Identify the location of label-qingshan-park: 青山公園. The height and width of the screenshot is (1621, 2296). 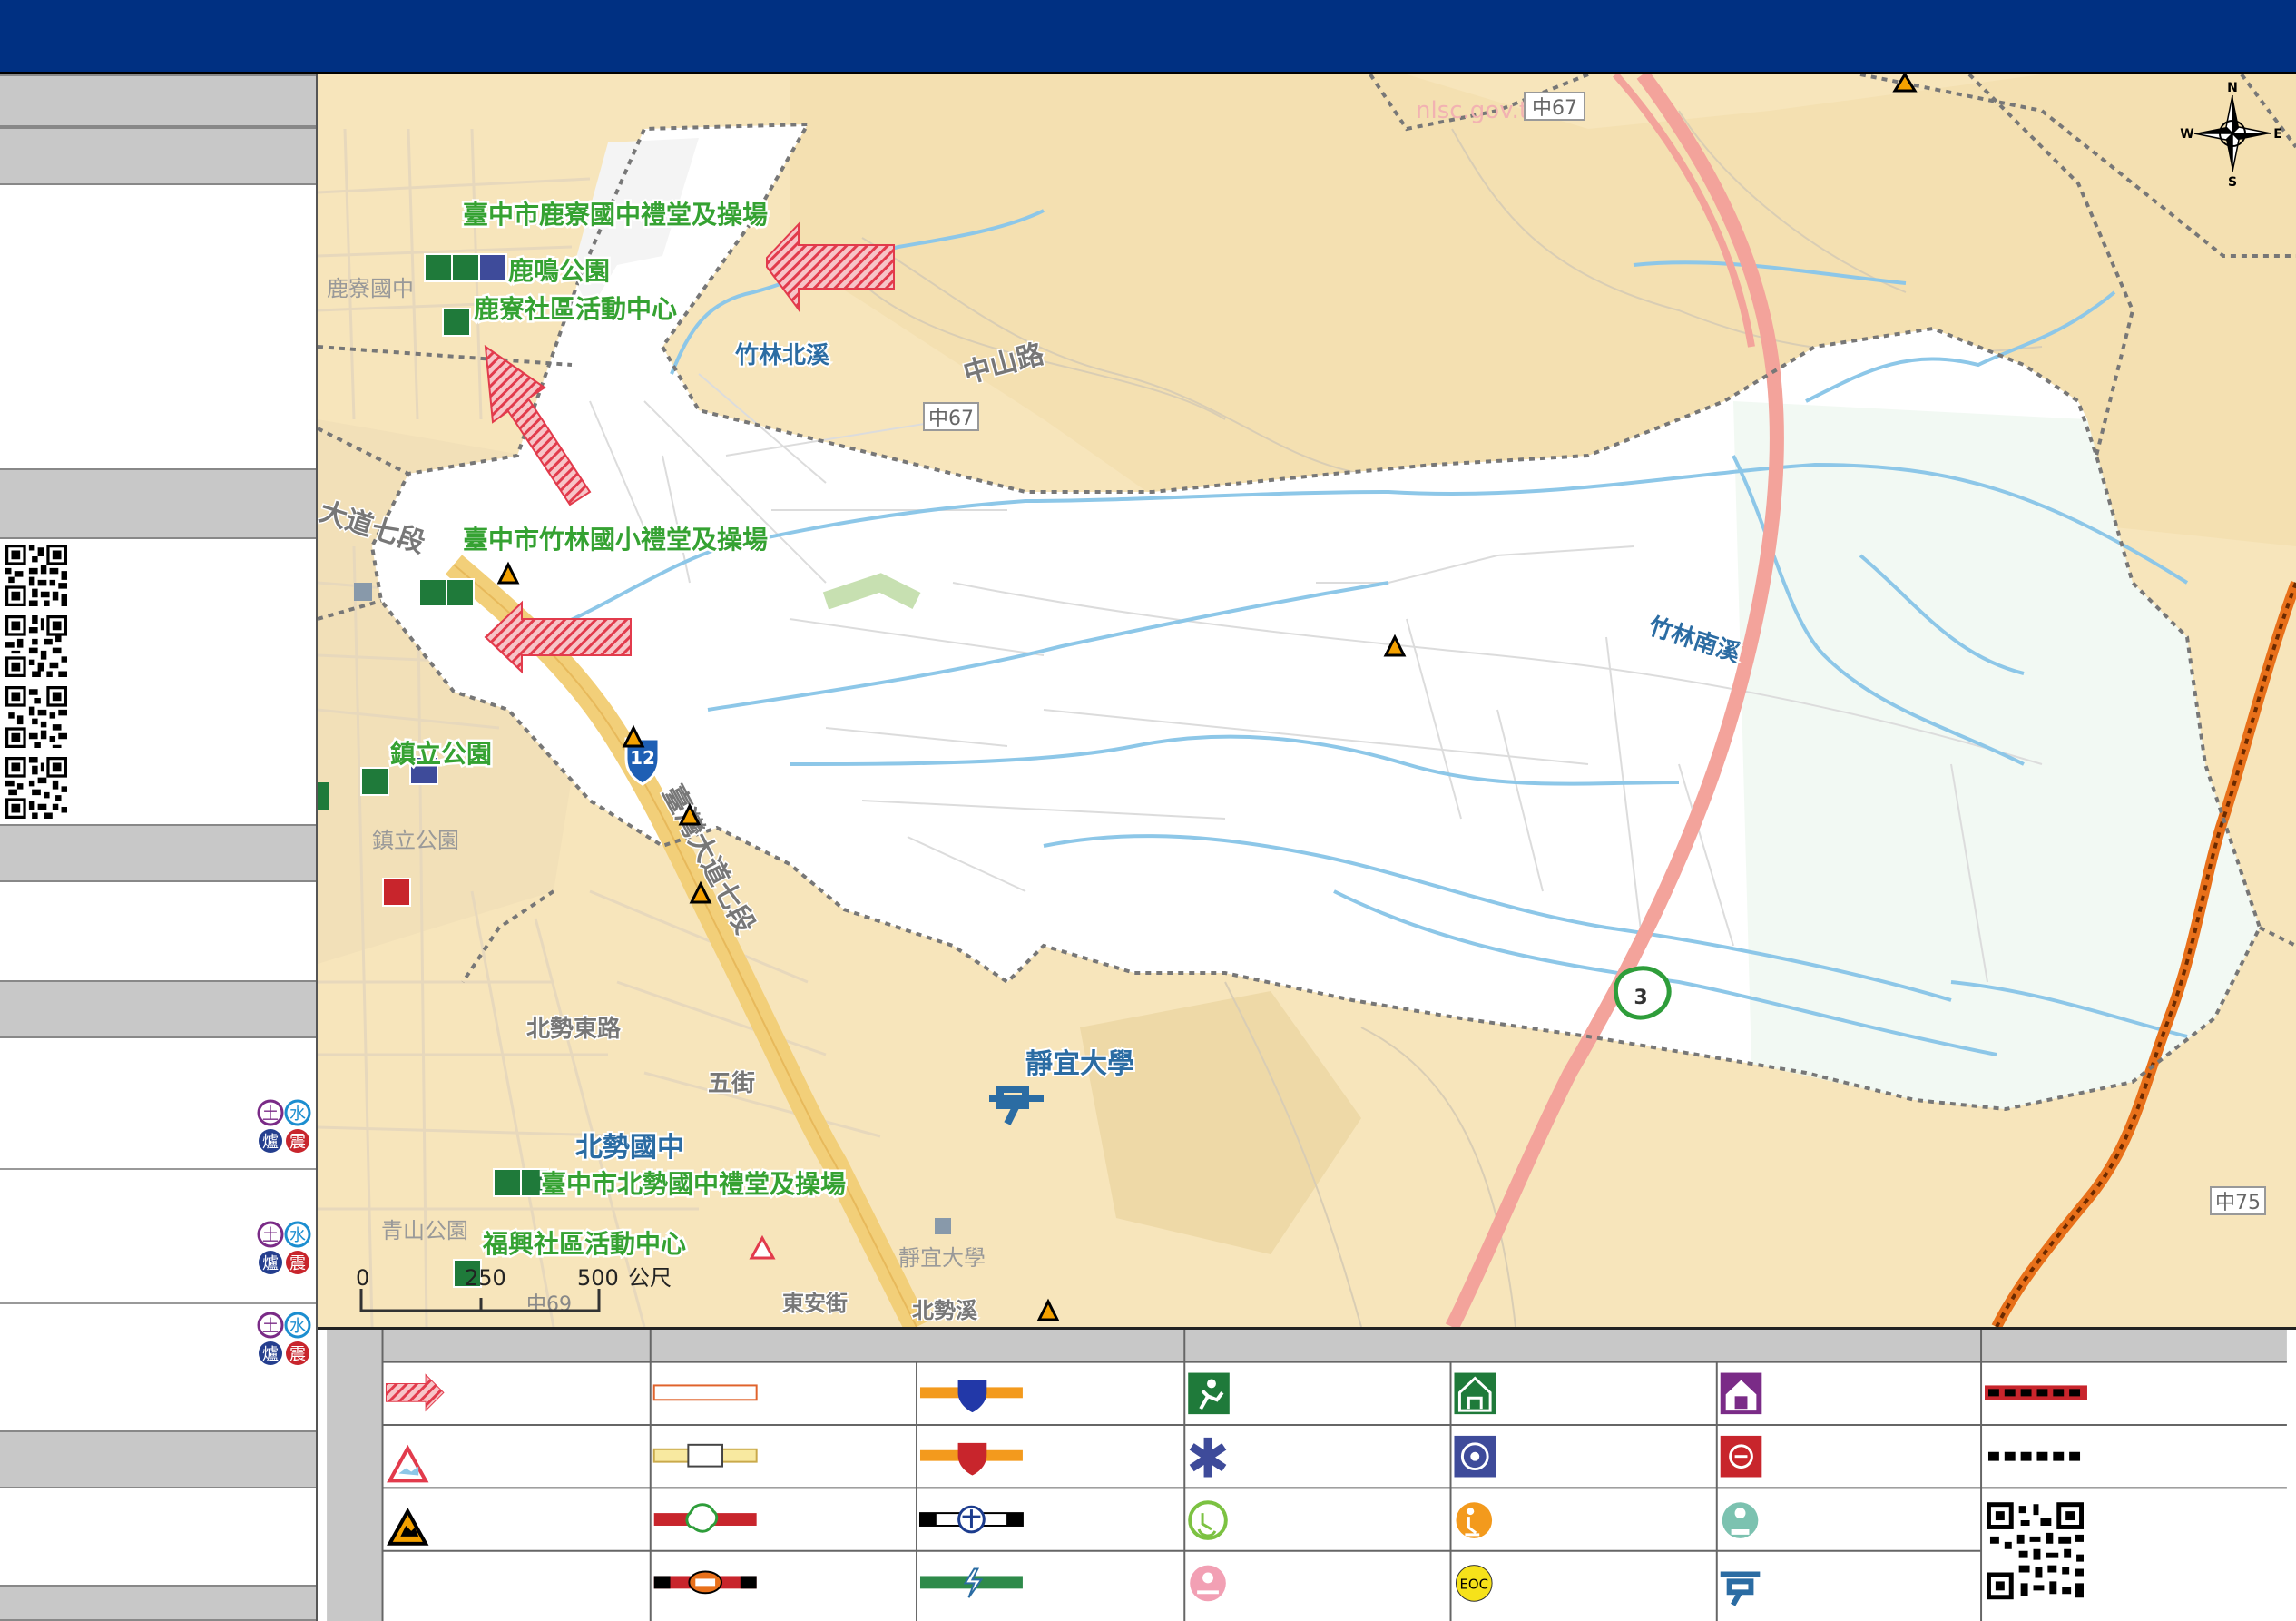
(424, 1230).